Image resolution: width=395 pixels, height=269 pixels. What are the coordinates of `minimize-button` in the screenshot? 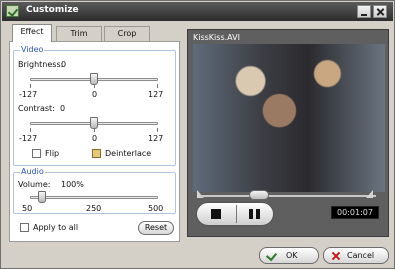 It's located at (364, 11).